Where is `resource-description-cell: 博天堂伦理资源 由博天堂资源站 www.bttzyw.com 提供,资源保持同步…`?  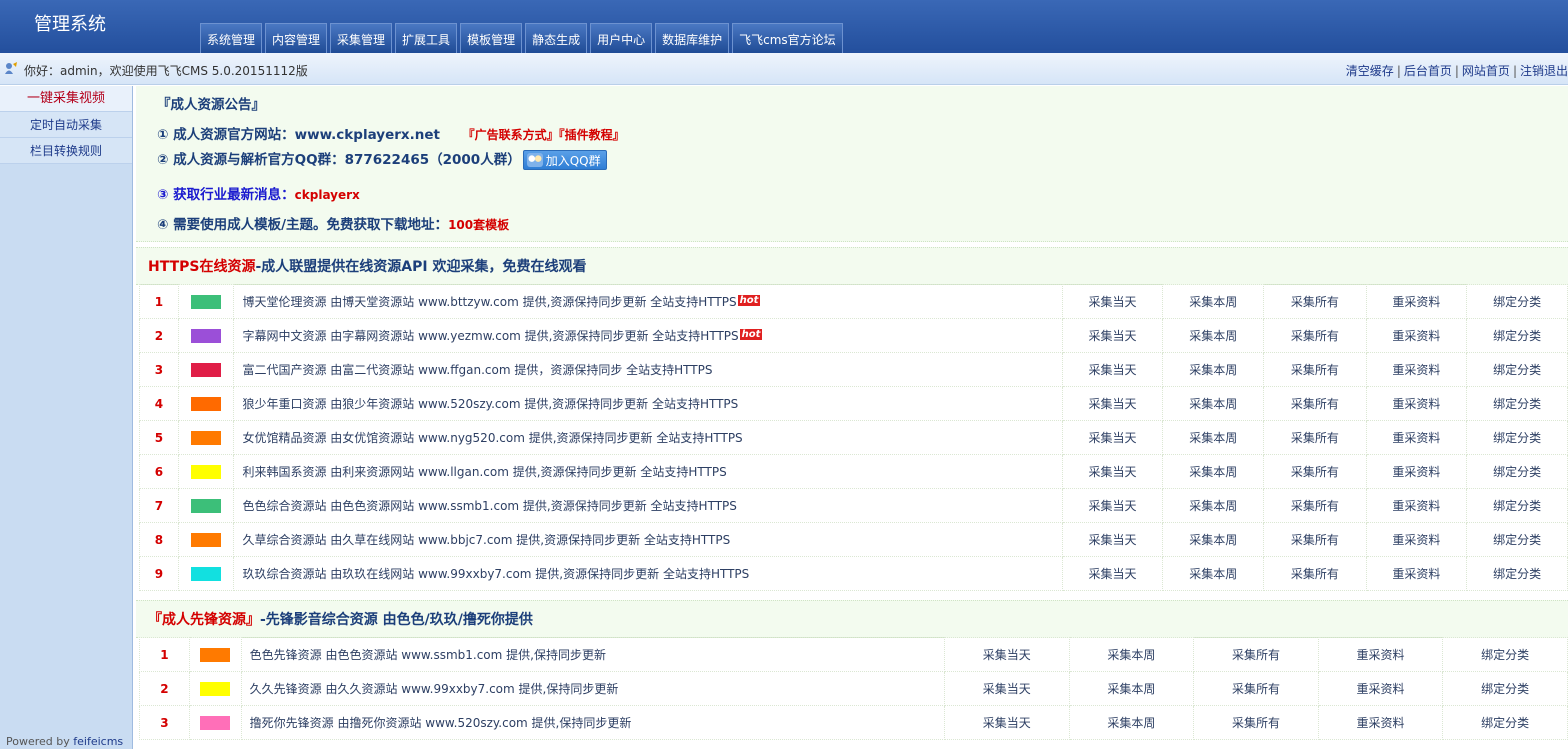 resource-description-cell: 博天堂伦理资源 由博天堂资源站 www.bttzyw.com 提供,资源保持同步… is located at coordinates (648, 301).